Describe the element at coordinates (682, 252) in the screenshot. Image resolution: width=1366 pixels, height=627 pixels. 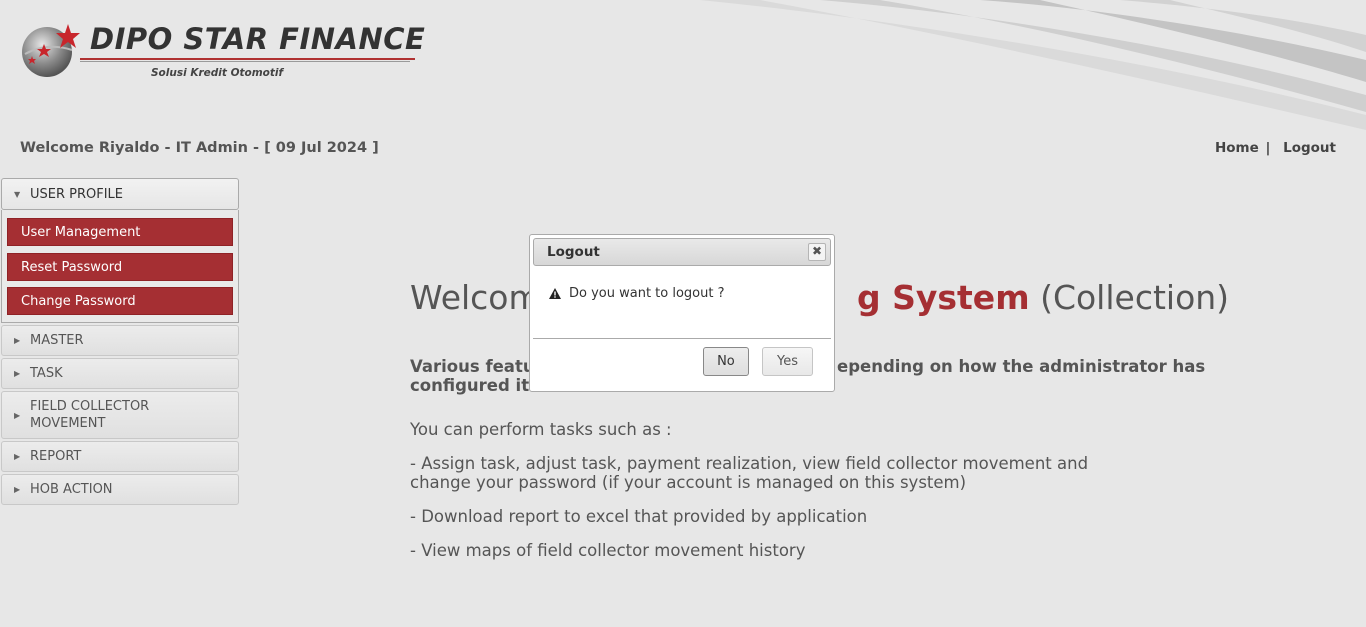
I see `dialog-title-bar: Logout ✖` at that location.